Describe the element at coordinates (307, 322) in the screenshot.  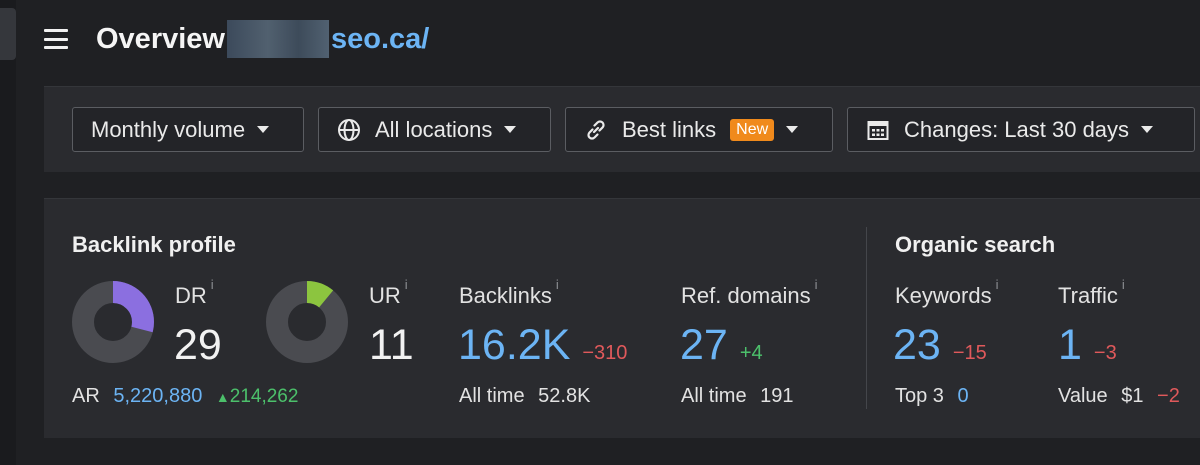
I see `ur-donut` at that location.